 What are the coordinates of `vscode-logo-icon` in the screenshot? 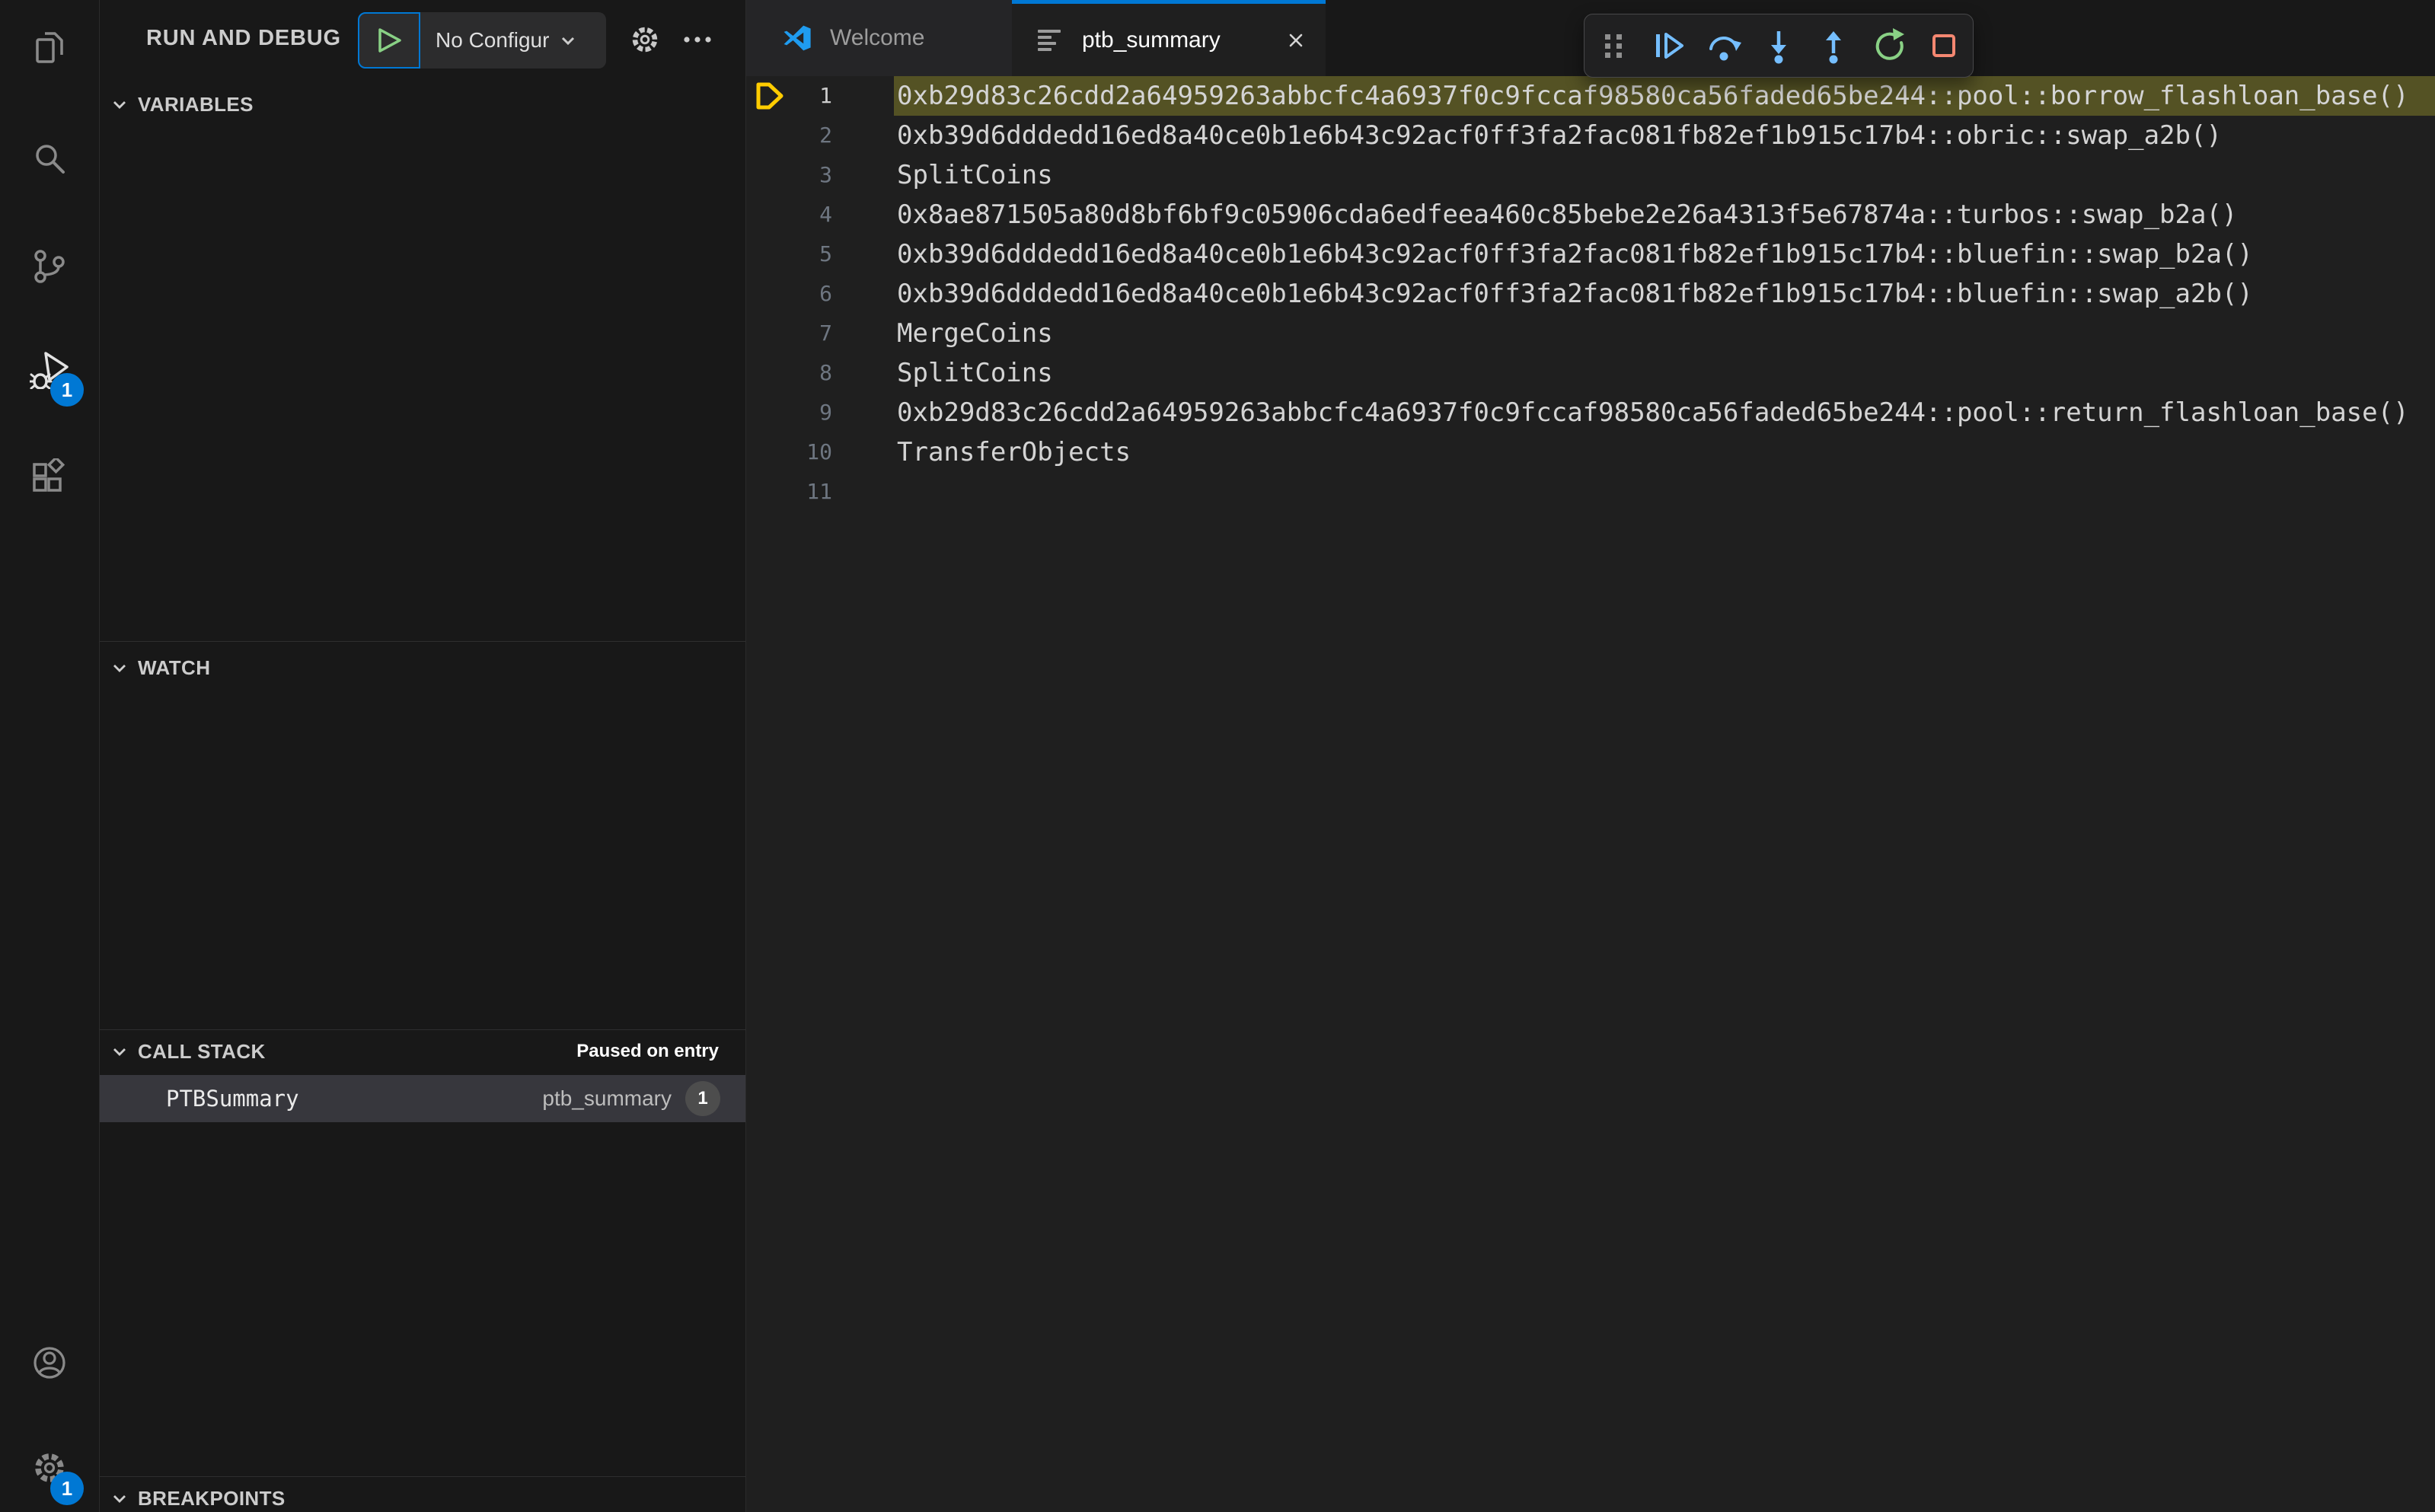 It's located at (796, 38).